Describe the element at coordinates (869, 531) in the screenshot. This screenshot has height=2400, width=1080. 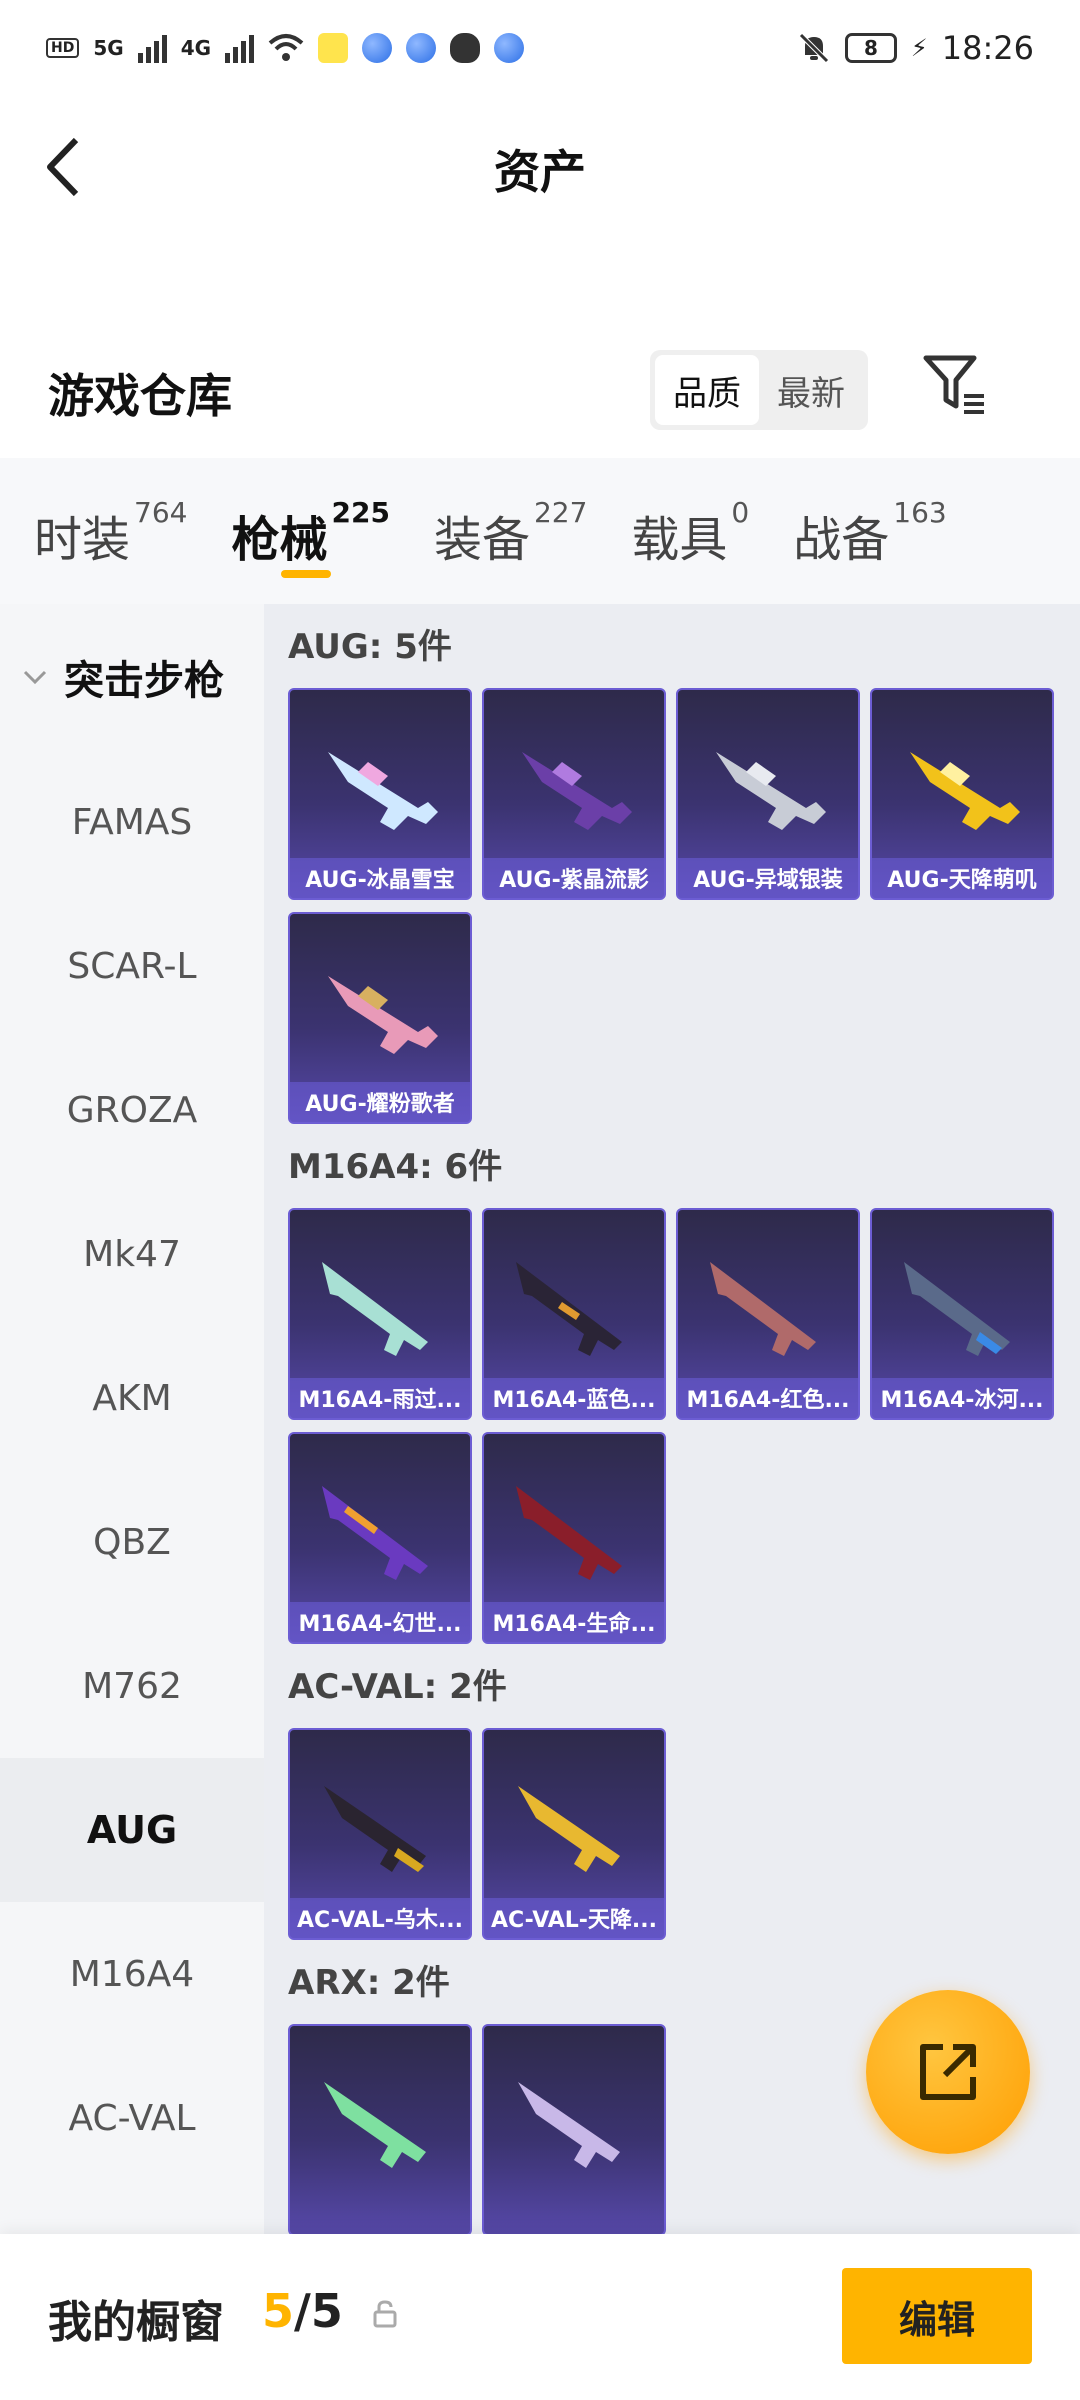
I see `tab-supplies: 战备 163` at that location.